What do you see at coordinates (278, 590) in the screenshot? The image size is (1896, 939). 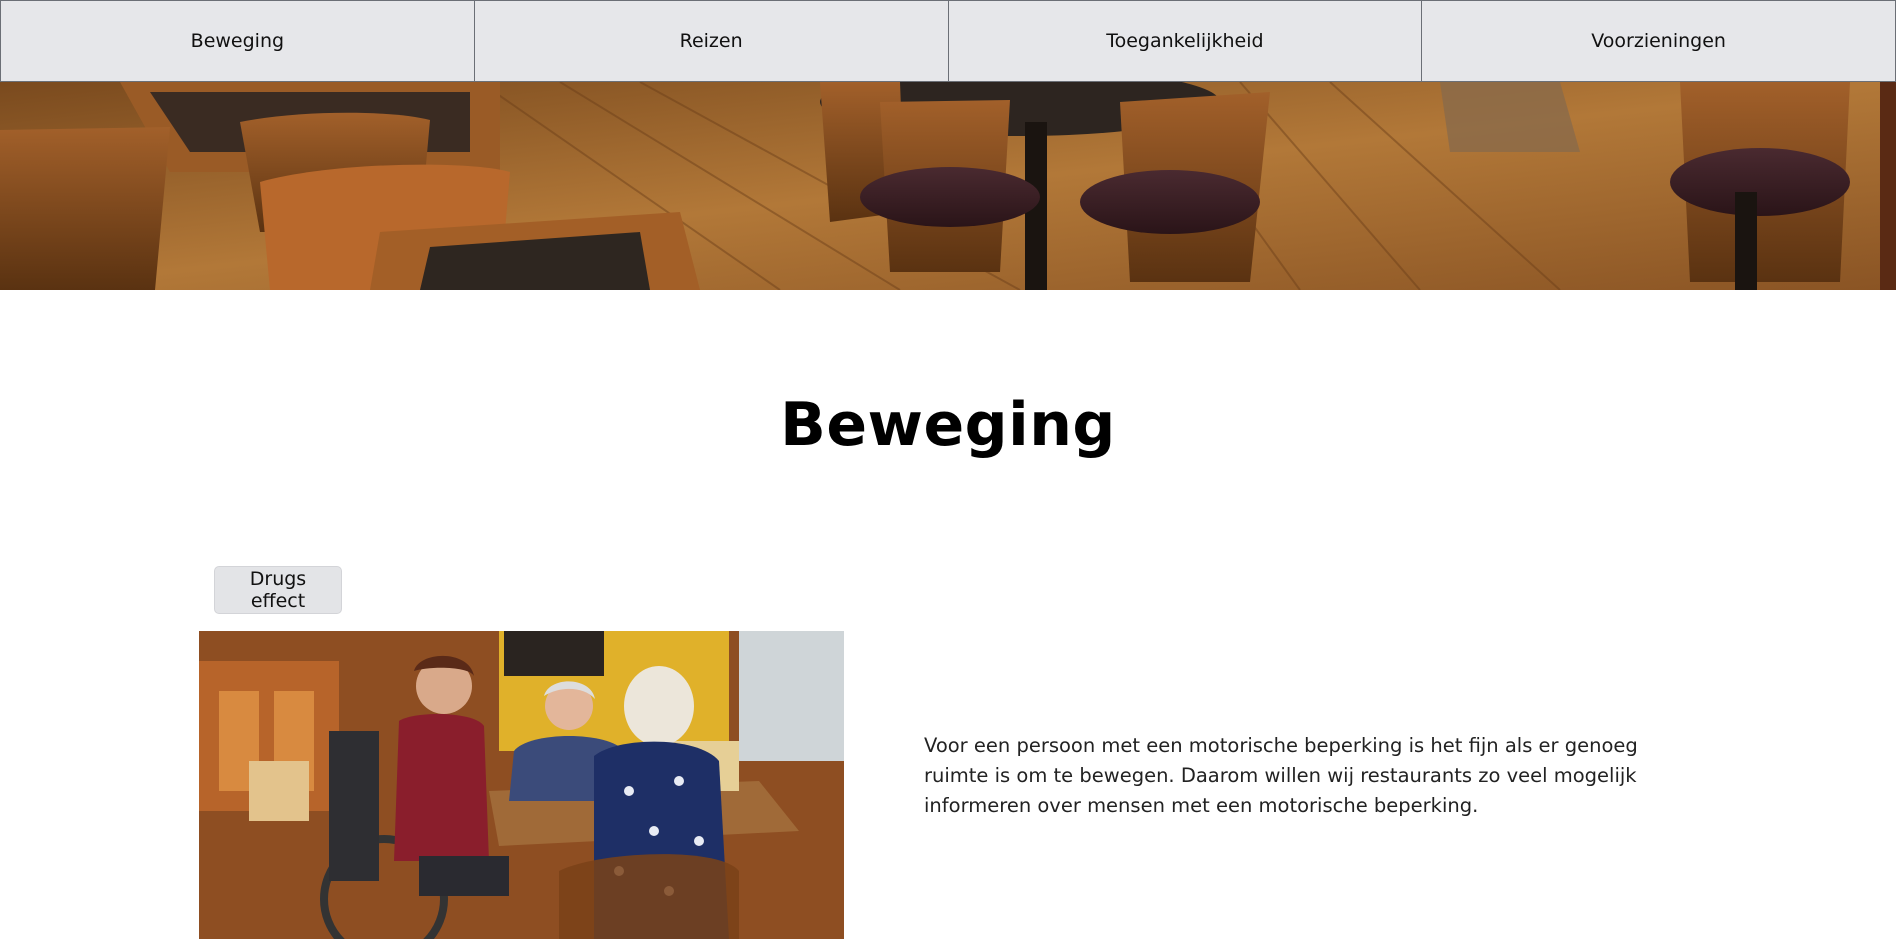 I see `drugs-effect-button: Drugs effect` at bounding box center [278, 590].